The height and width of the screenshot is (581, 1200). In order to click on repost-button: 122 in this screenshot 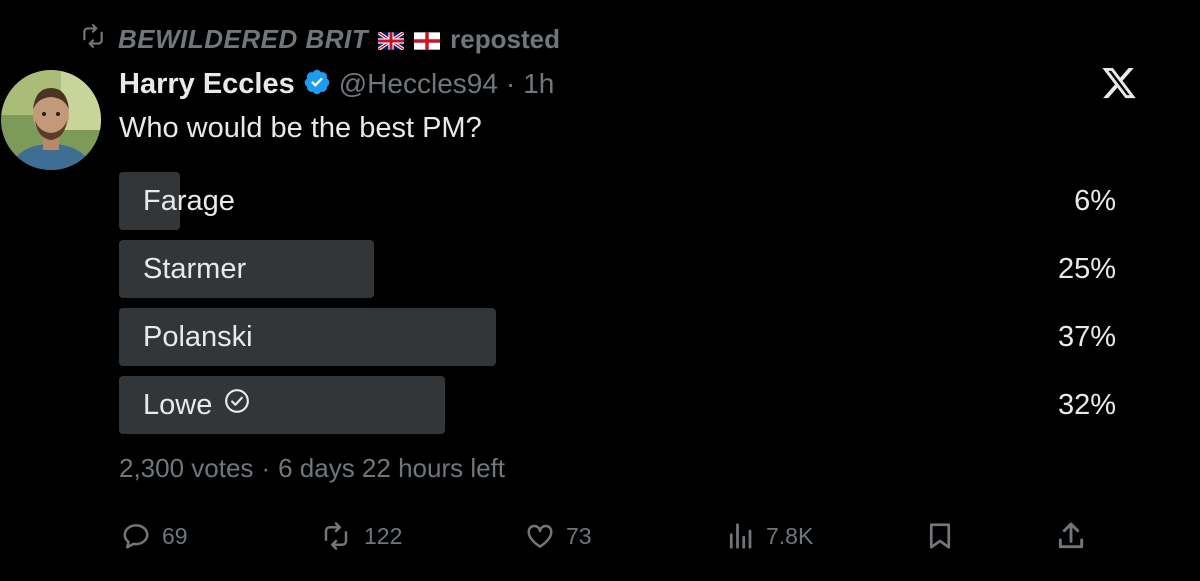, I will do `click(360, 536)`.